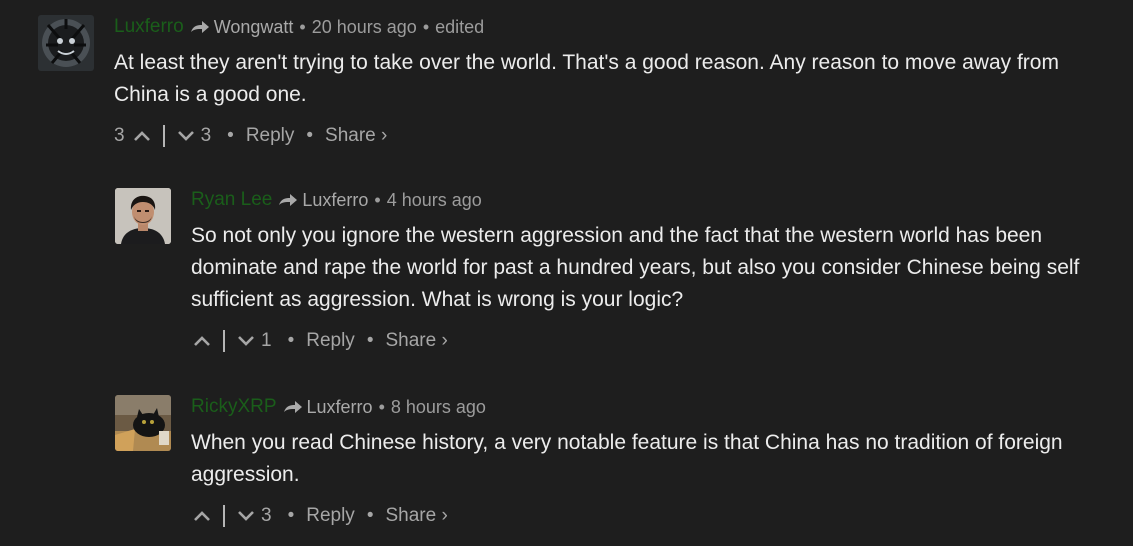 The height and width of the screenshot is (546, 1133). I want to click on comment-actions: 3 • Reply • Share ›, so click(658, 516).